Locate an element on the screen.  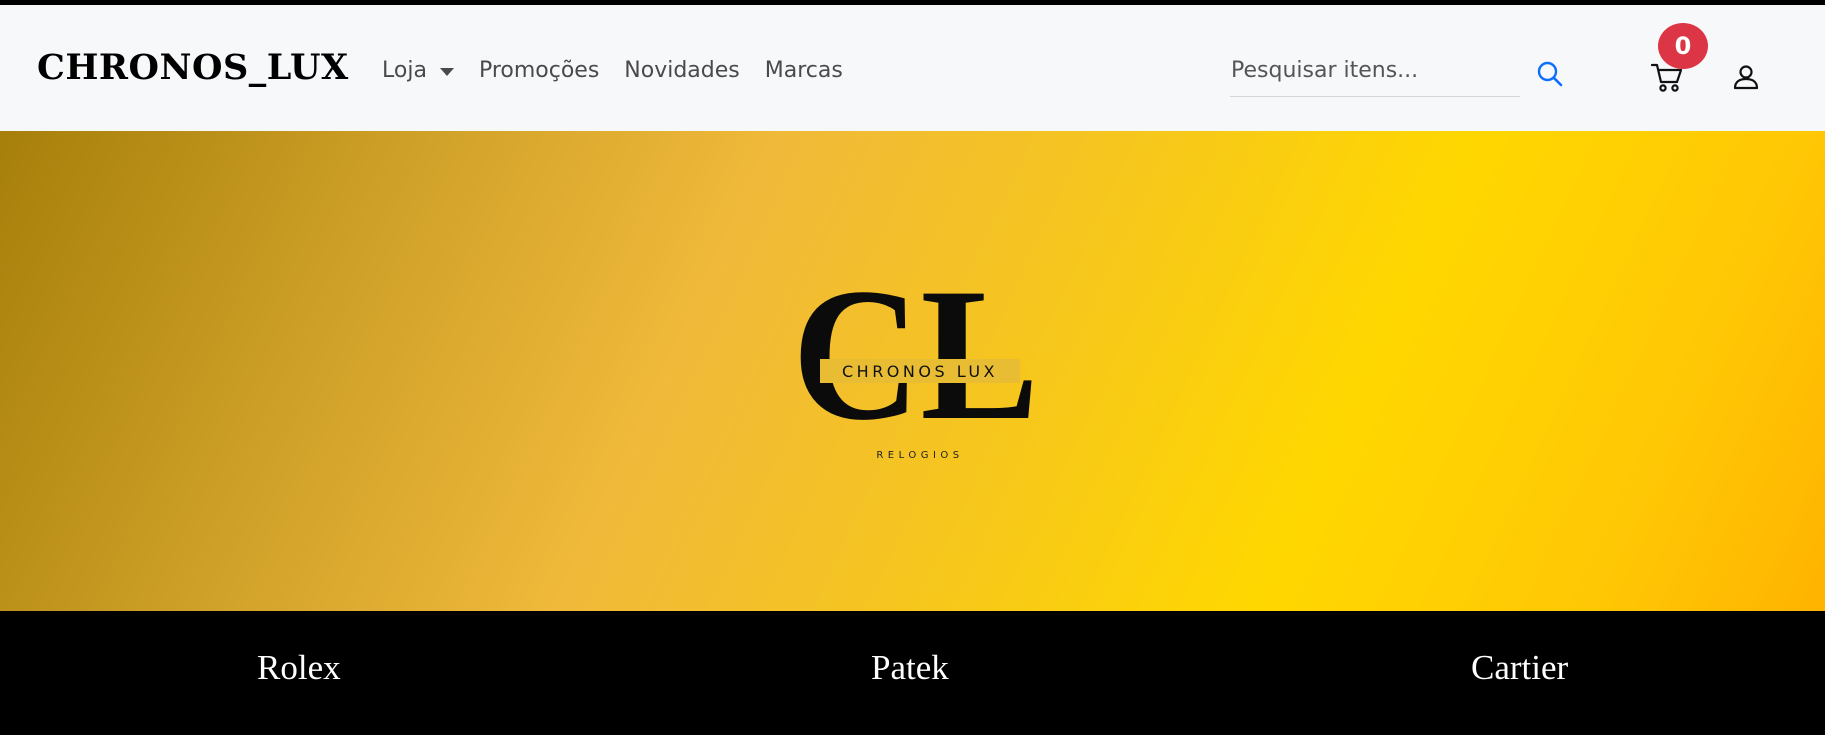
search-box is located at coordinates (1375, 71).